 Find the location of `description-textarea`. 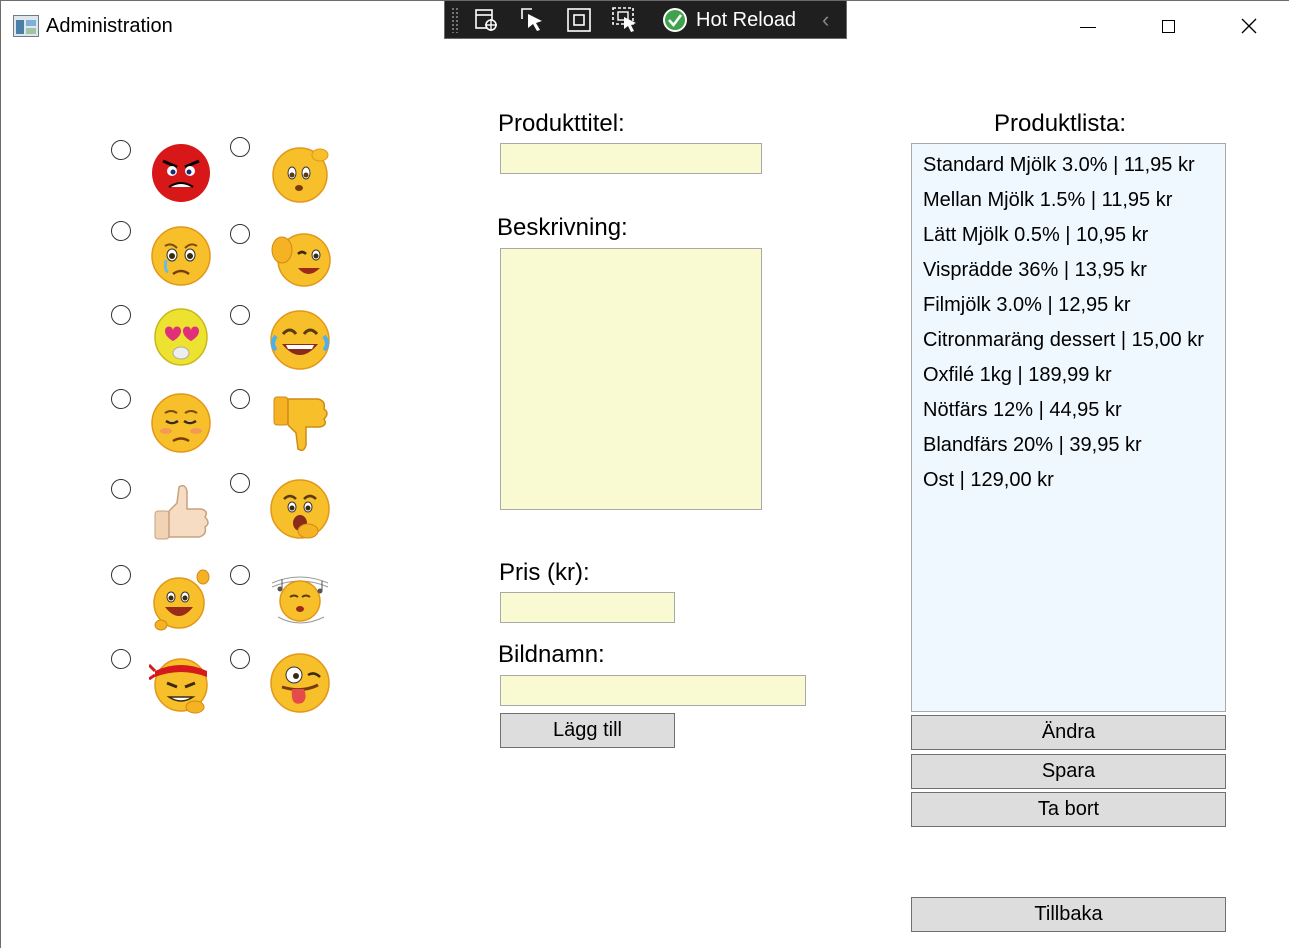

description-textarea is located at coordinates (631, 379).